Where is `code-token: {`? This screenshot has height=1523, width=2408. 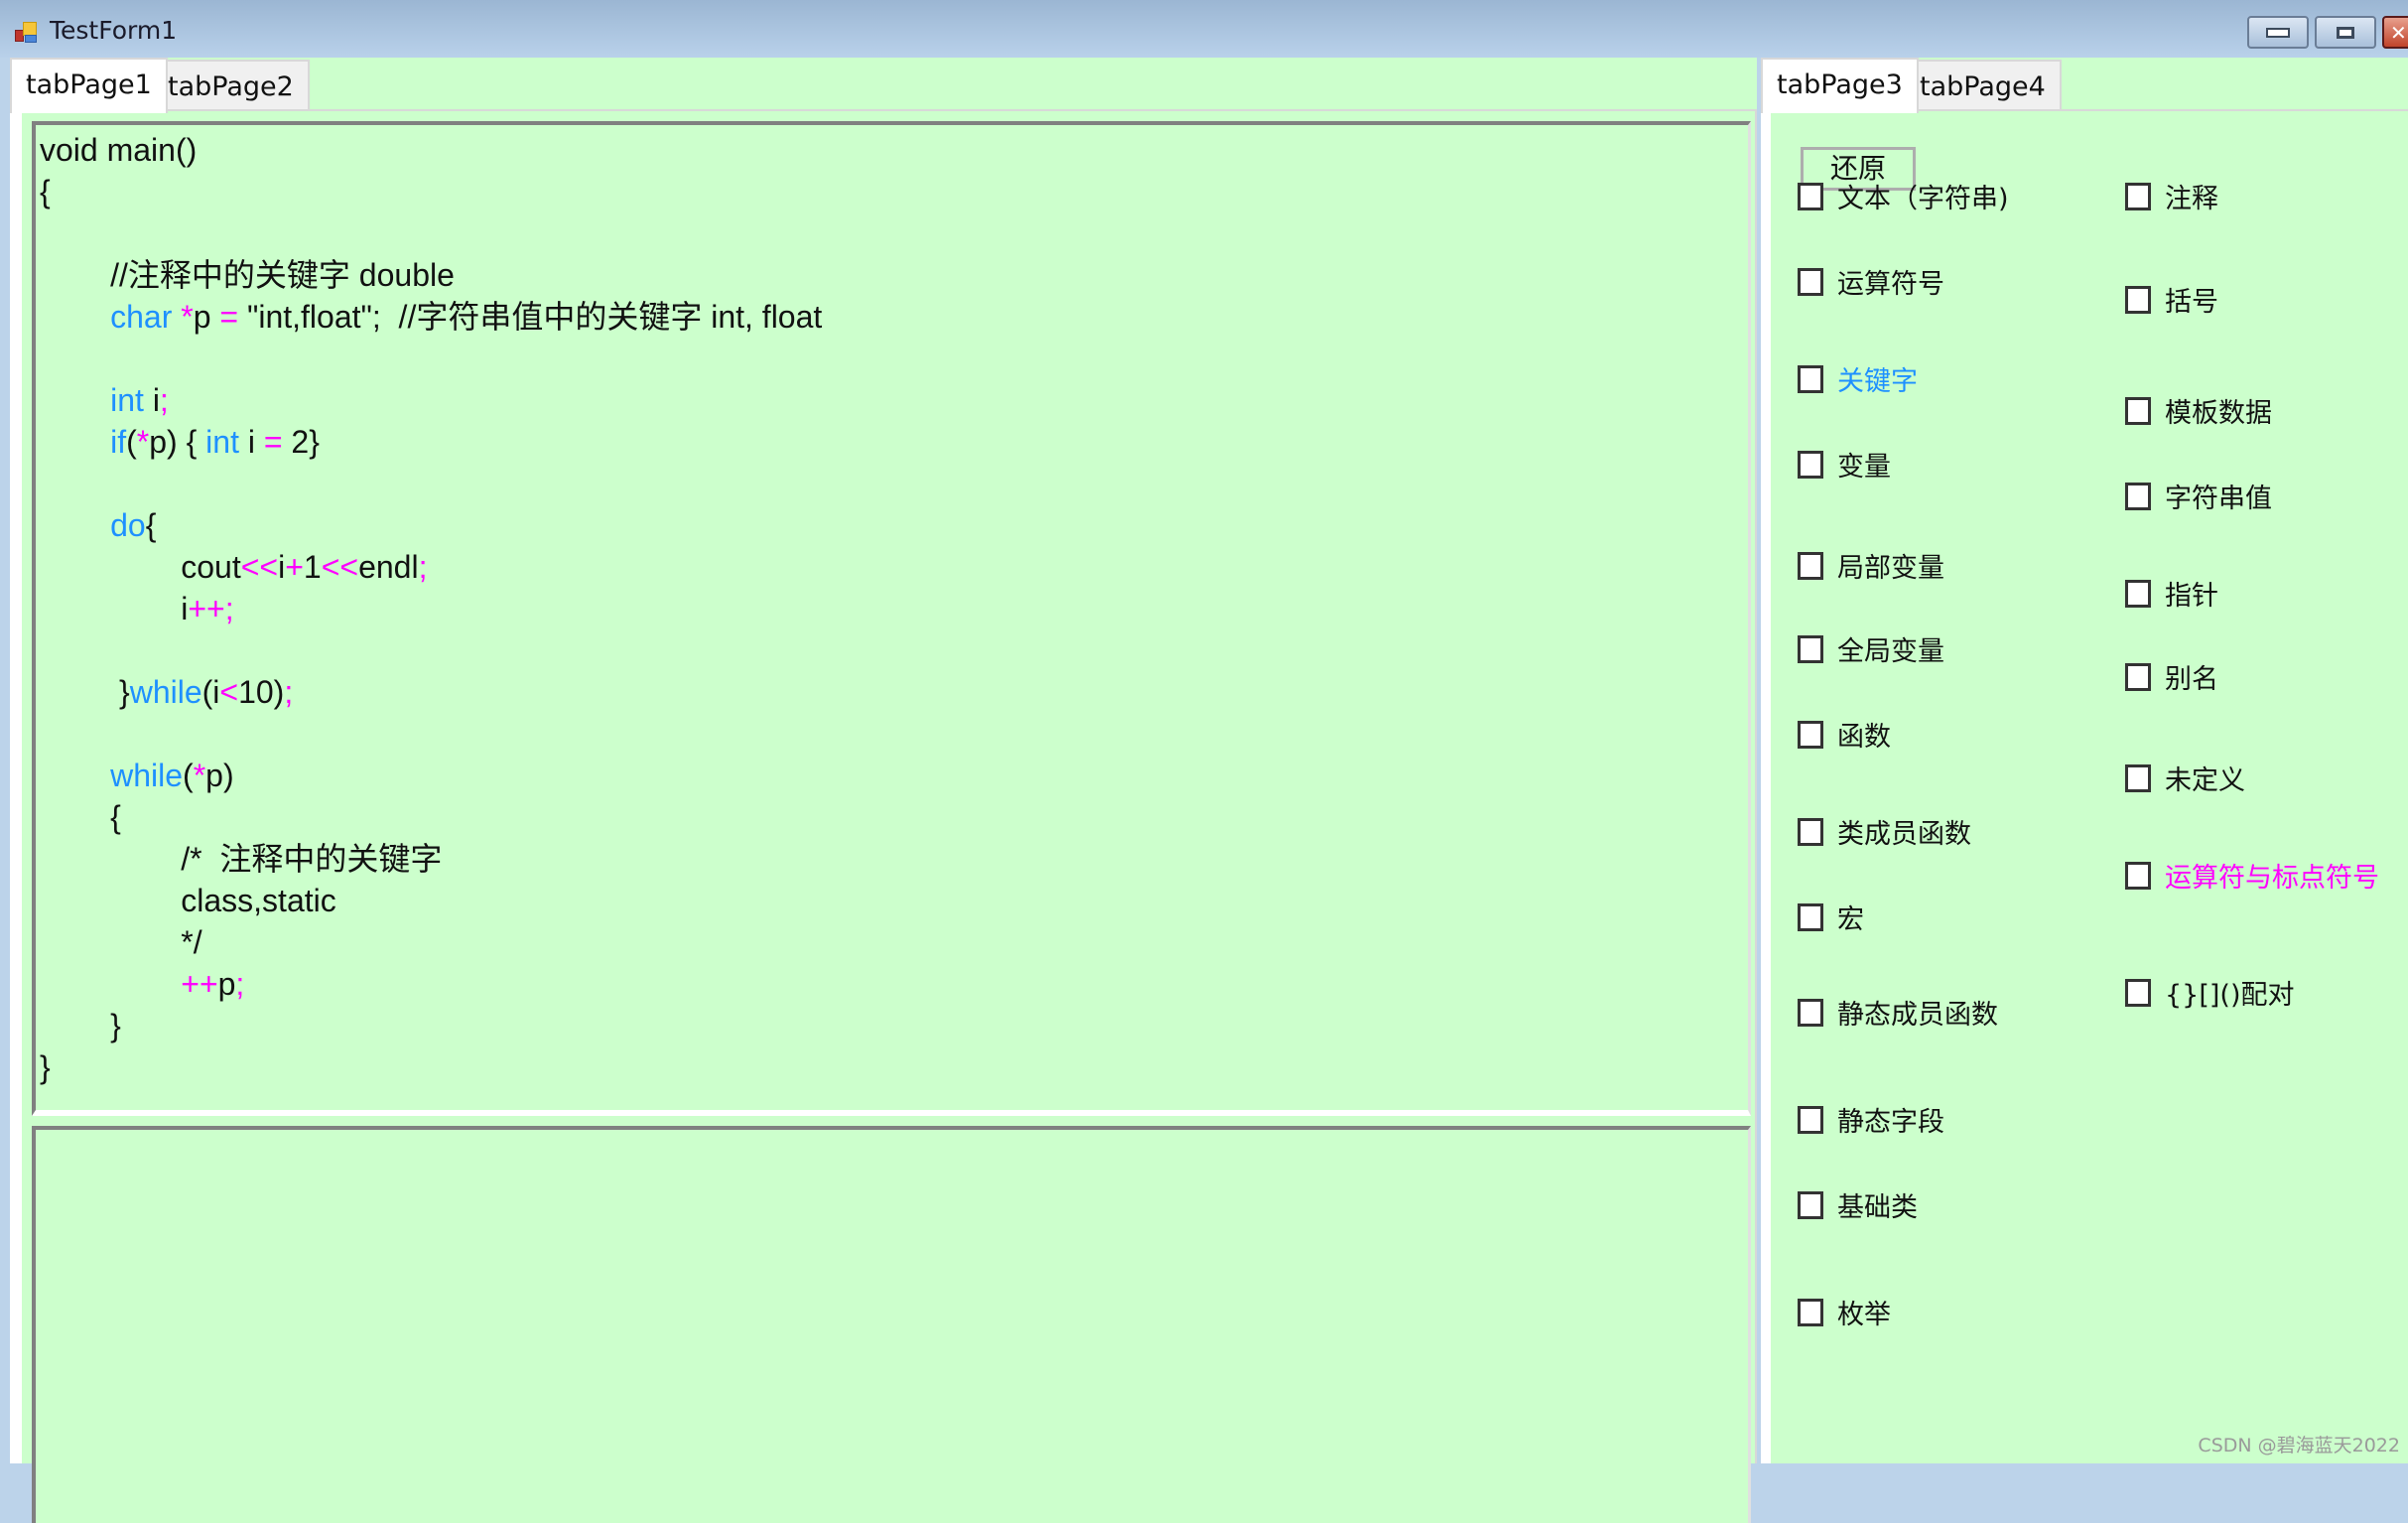 code-token: { is located at coordinates (151, 525).